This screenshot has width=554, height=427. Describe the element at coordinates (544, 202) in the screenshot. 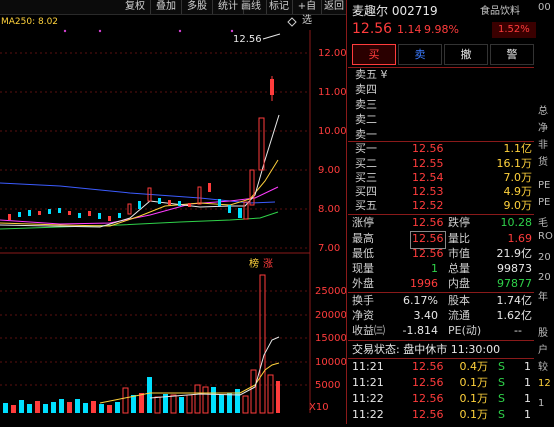

I see `edge-text: PE` at that location.